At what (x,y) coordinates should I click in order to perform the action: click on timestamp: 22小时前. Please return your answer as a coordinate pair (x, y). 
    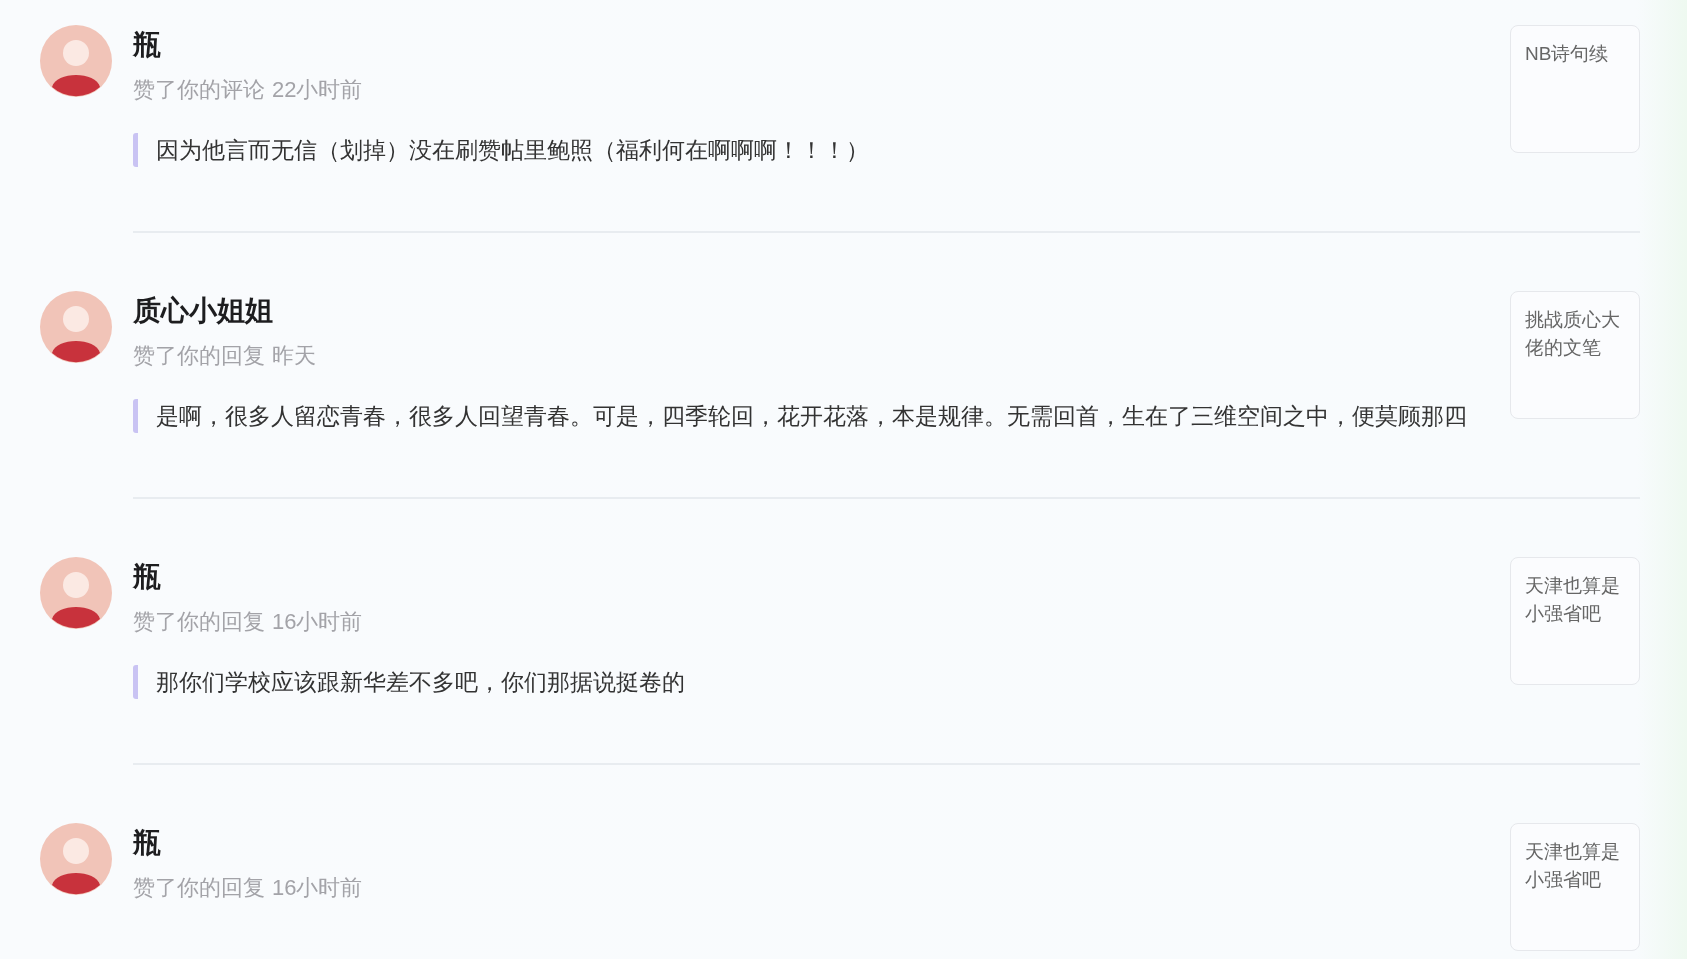
    Looking at the image, I should click on (317, 90).